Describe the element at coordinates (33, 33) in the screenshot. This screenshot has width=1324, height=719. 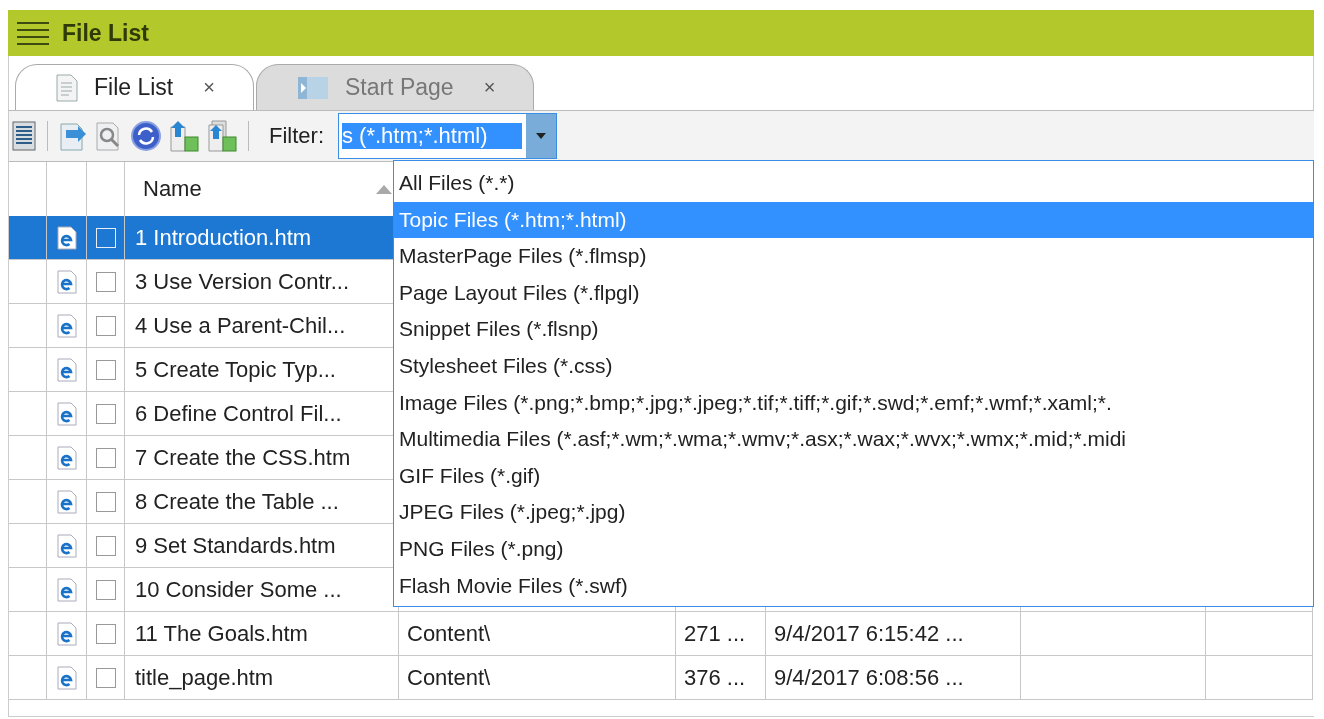
I see `menu-icon` at that location.